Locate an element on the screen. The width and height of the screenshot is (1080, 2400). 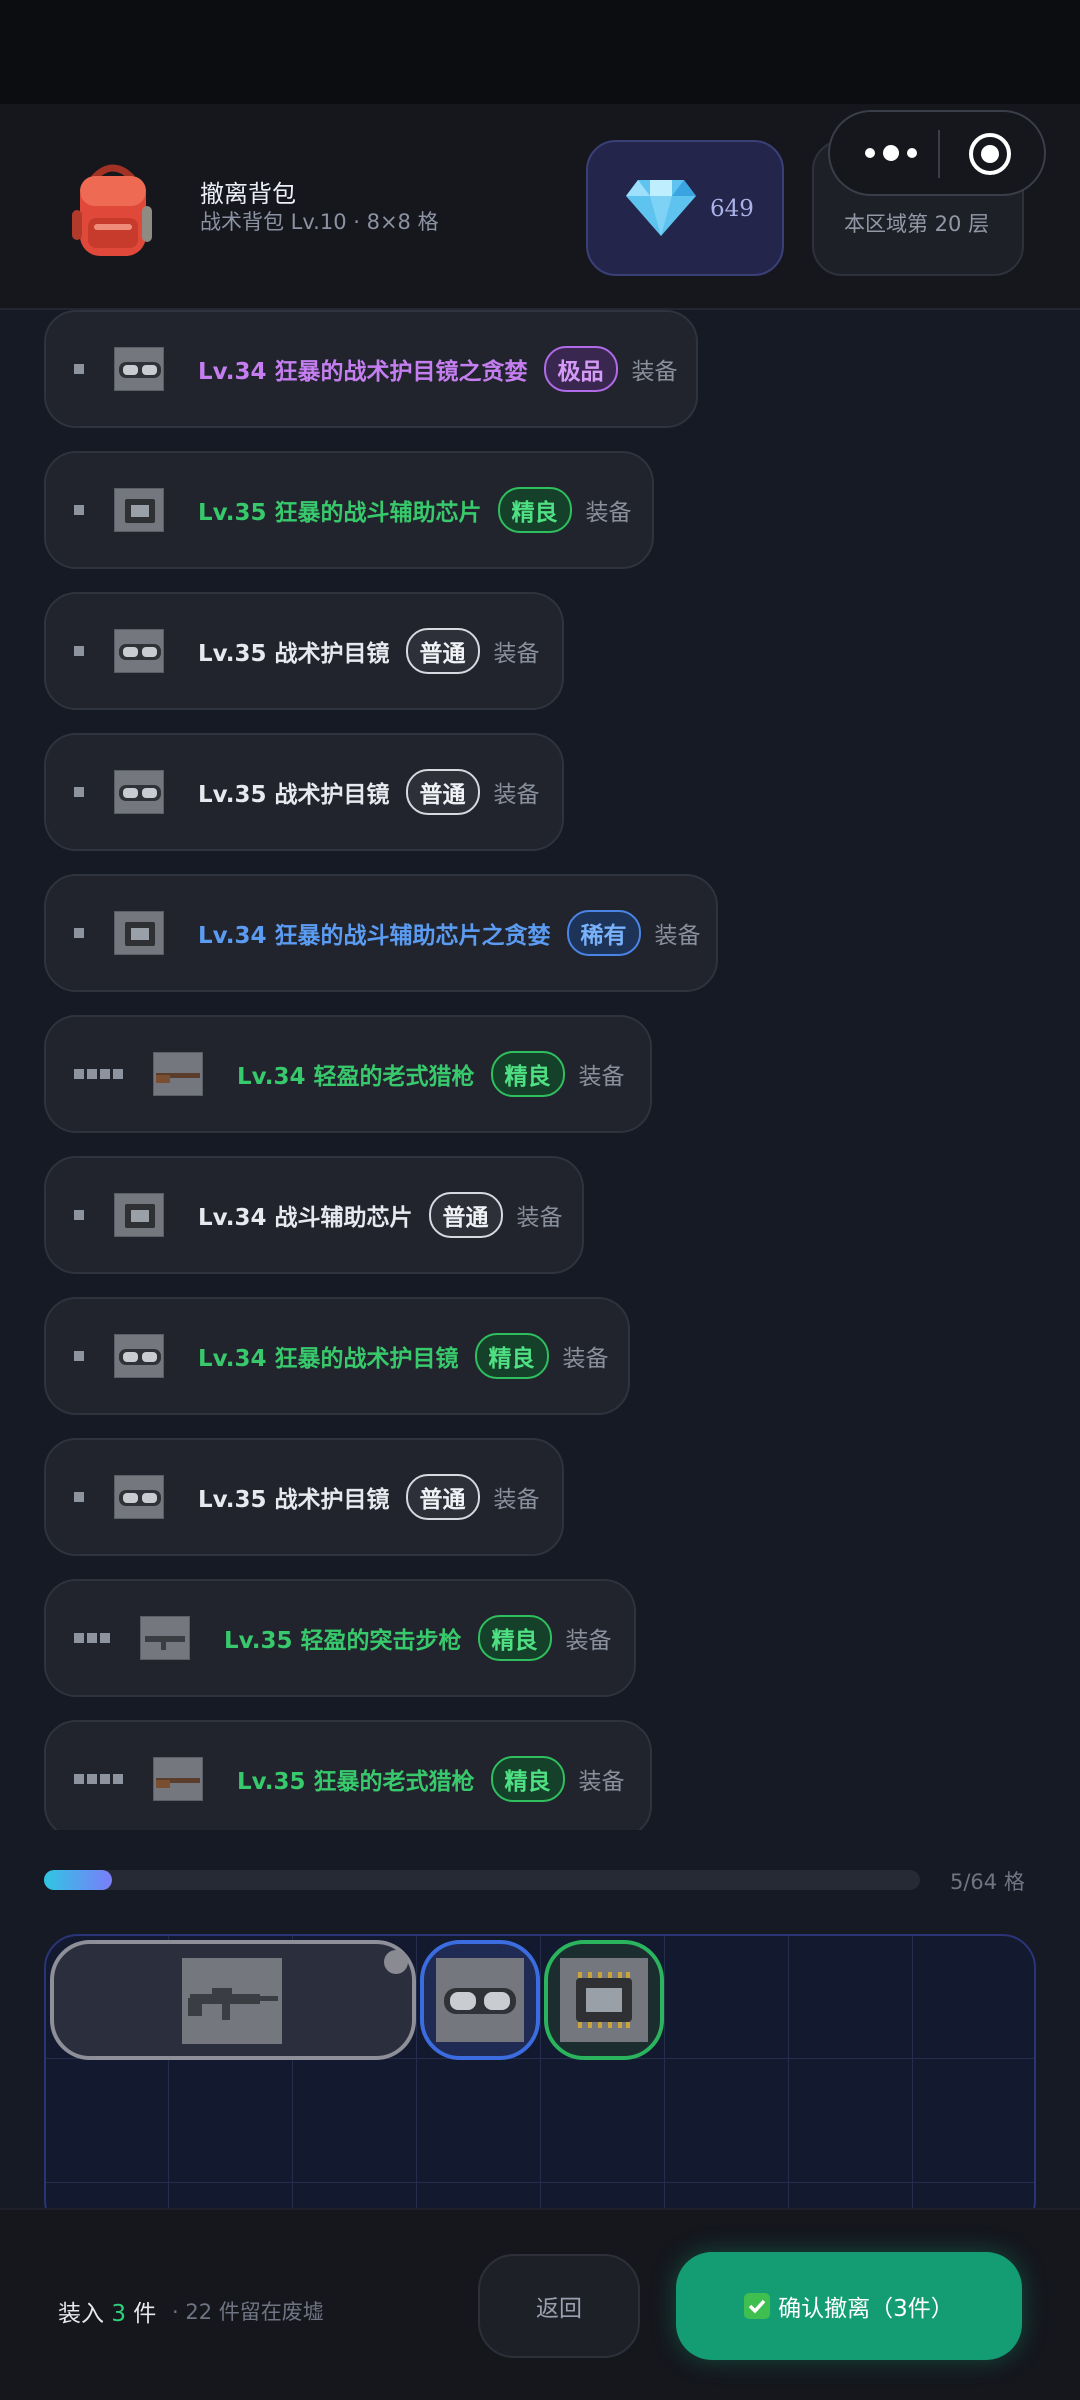
item-name: Lv.35 狂暴的老式猎枪 is located at coordinates (356, 1782).